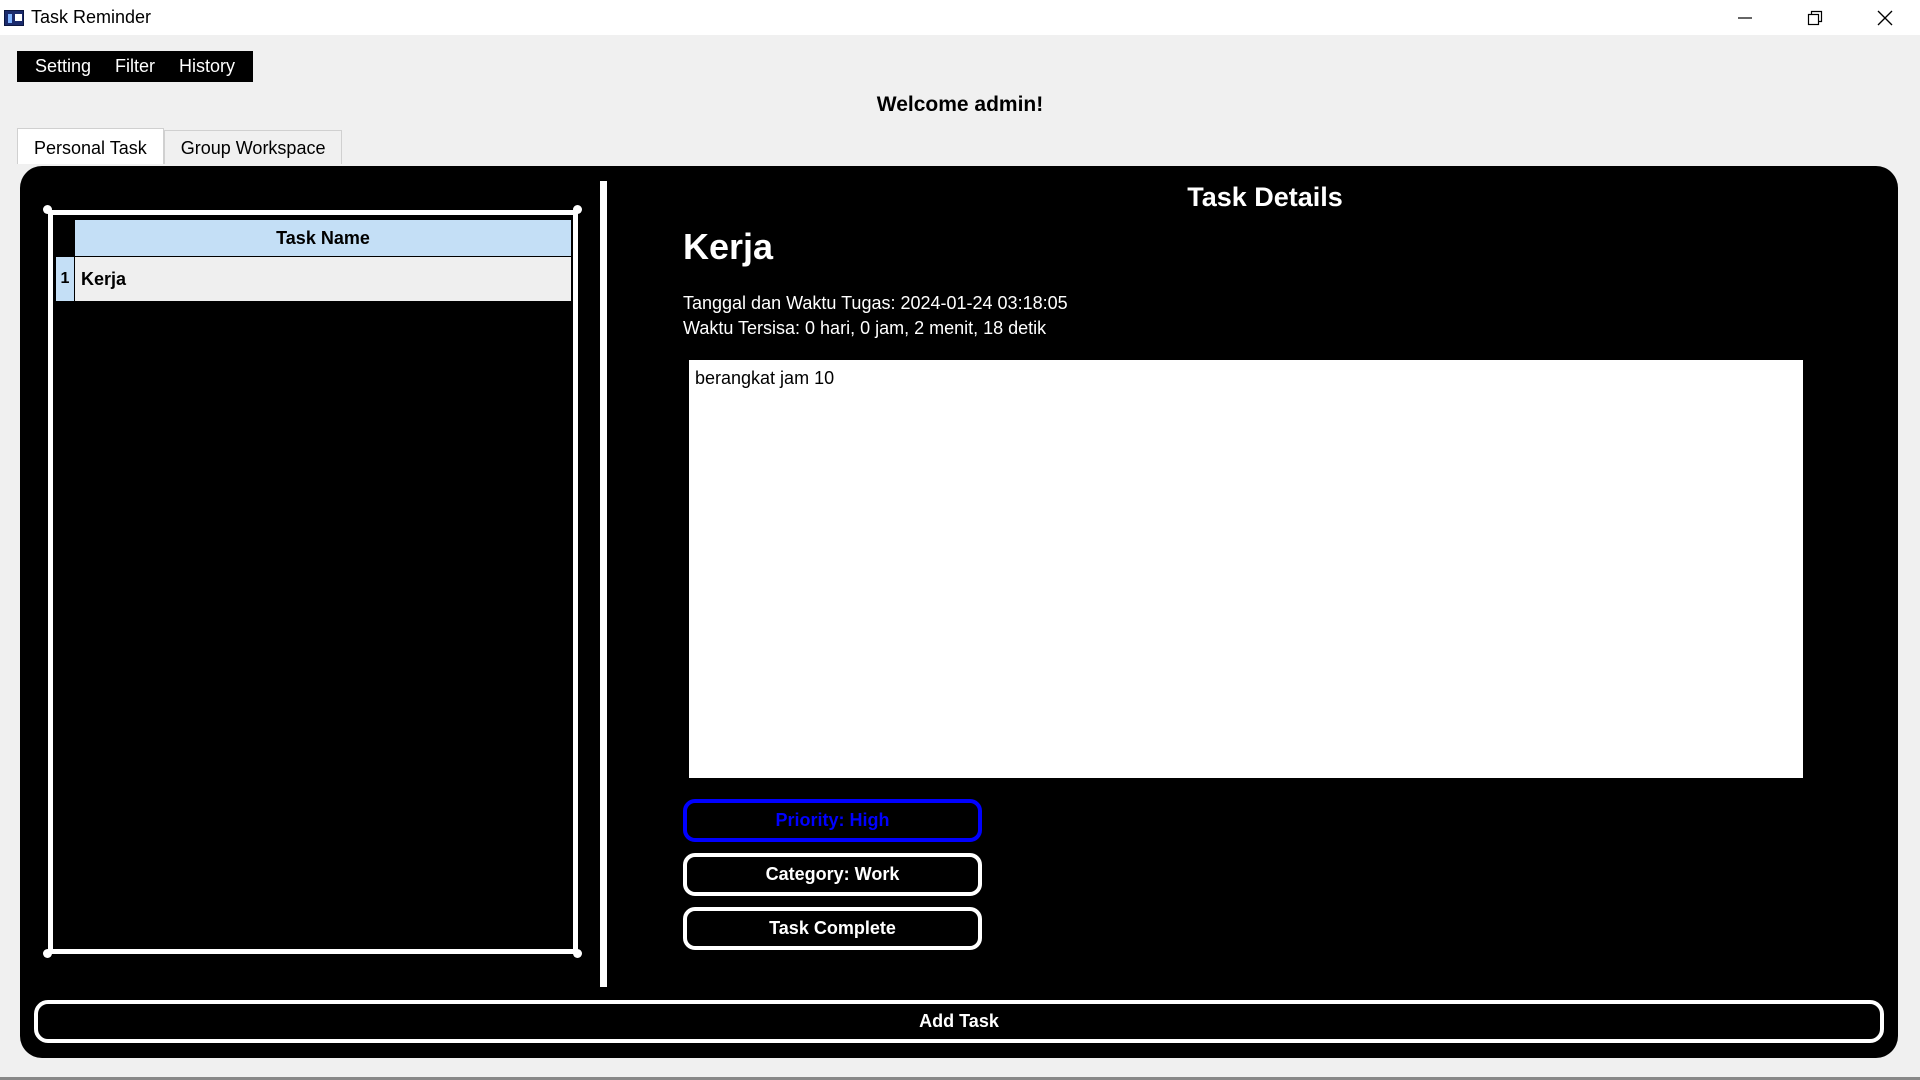  I want to click on close-icon, so click(1885, 17).